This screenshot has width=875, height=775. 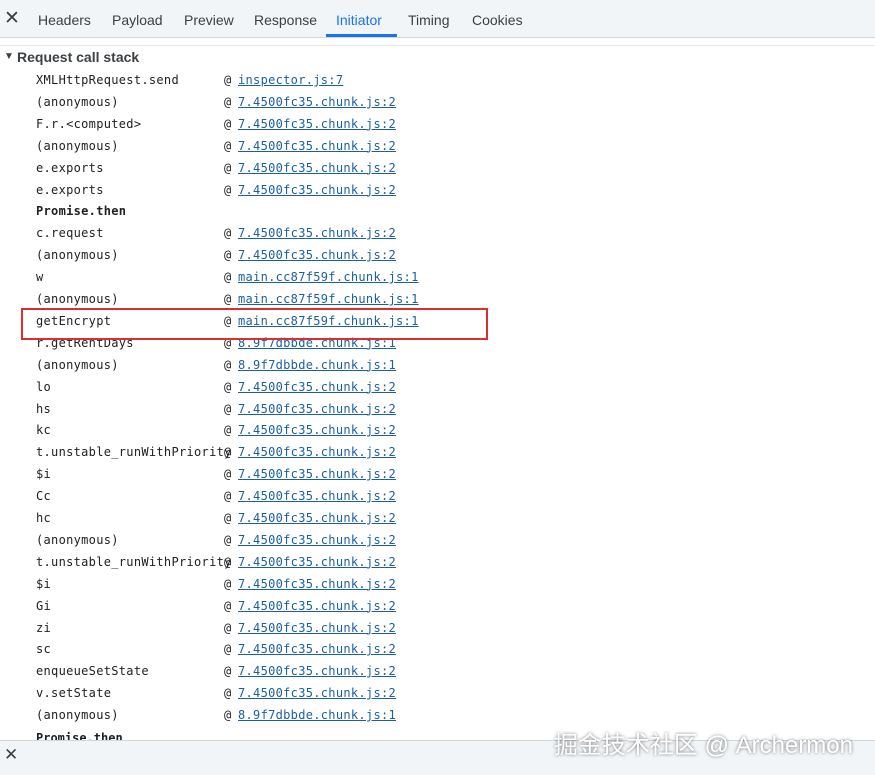 I want to click on stack-frame-row: w @ main.cc87f59f.chunk.js:1, so click(x=437, y=277).